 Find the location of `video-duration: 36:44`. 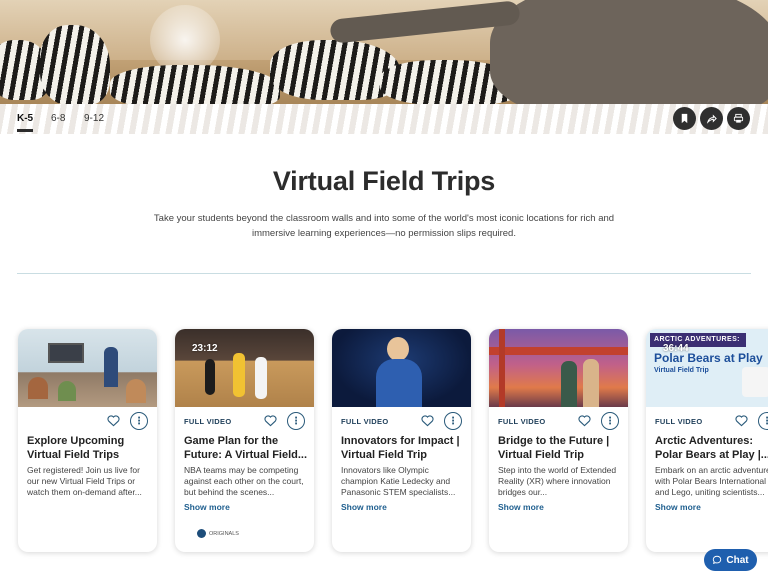

video-duration: 36:44 is located at coordinates (676, 348).